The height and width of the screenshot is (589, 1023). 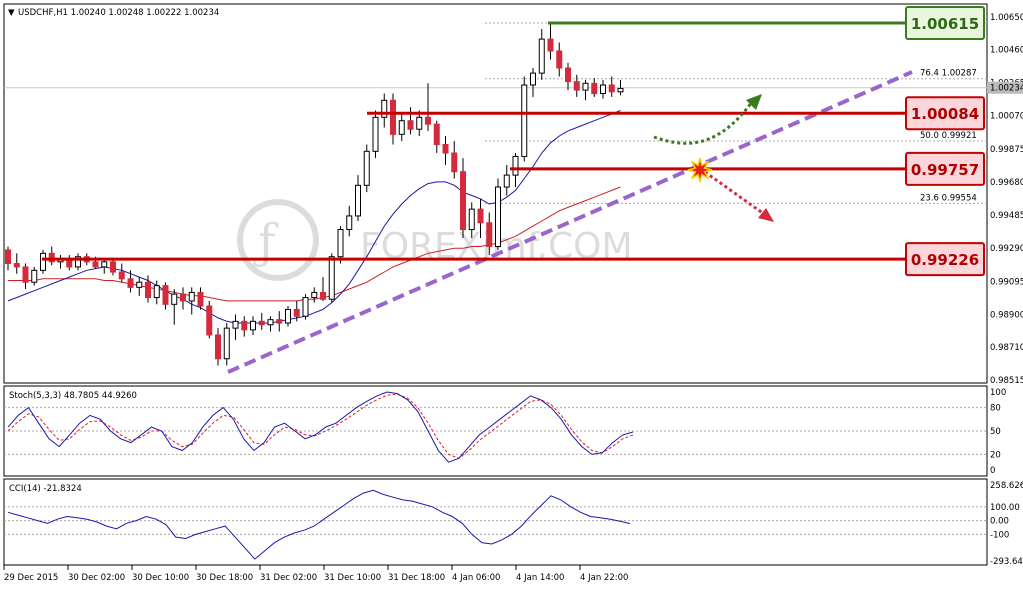 What do you see at coordinates (700, 170) in the screenshot?
I see `breakout-burst-icon` at bounding box center [700, 170].